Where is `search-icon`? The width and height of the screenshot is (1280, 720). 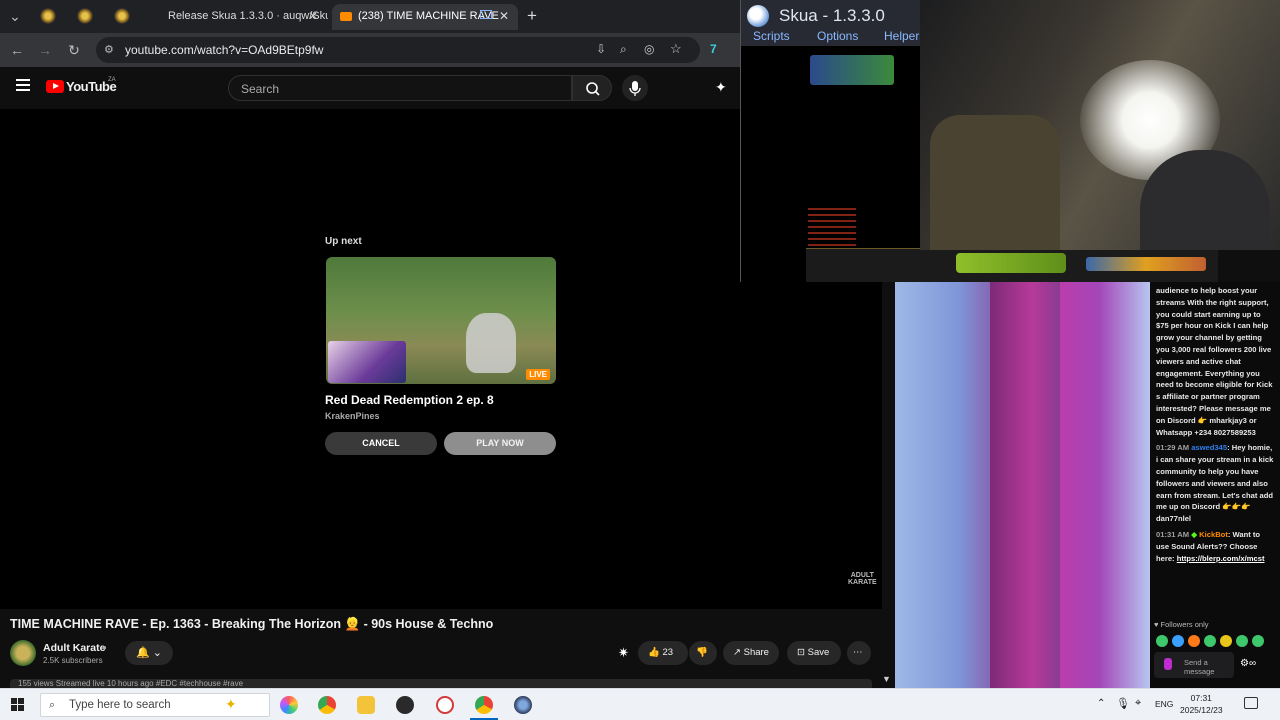
search-icon is located at coordinates (593, 89).